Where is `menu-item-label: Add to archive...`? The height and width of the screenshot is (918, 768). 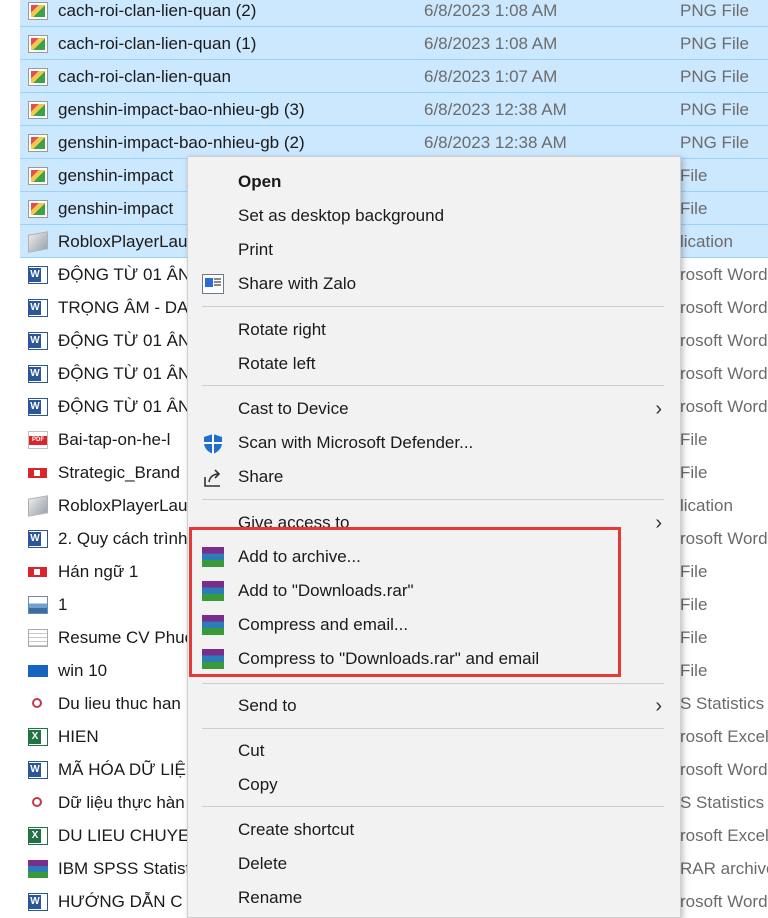 menu-item-label: Add to archive... is located at coordinates (299, 556).